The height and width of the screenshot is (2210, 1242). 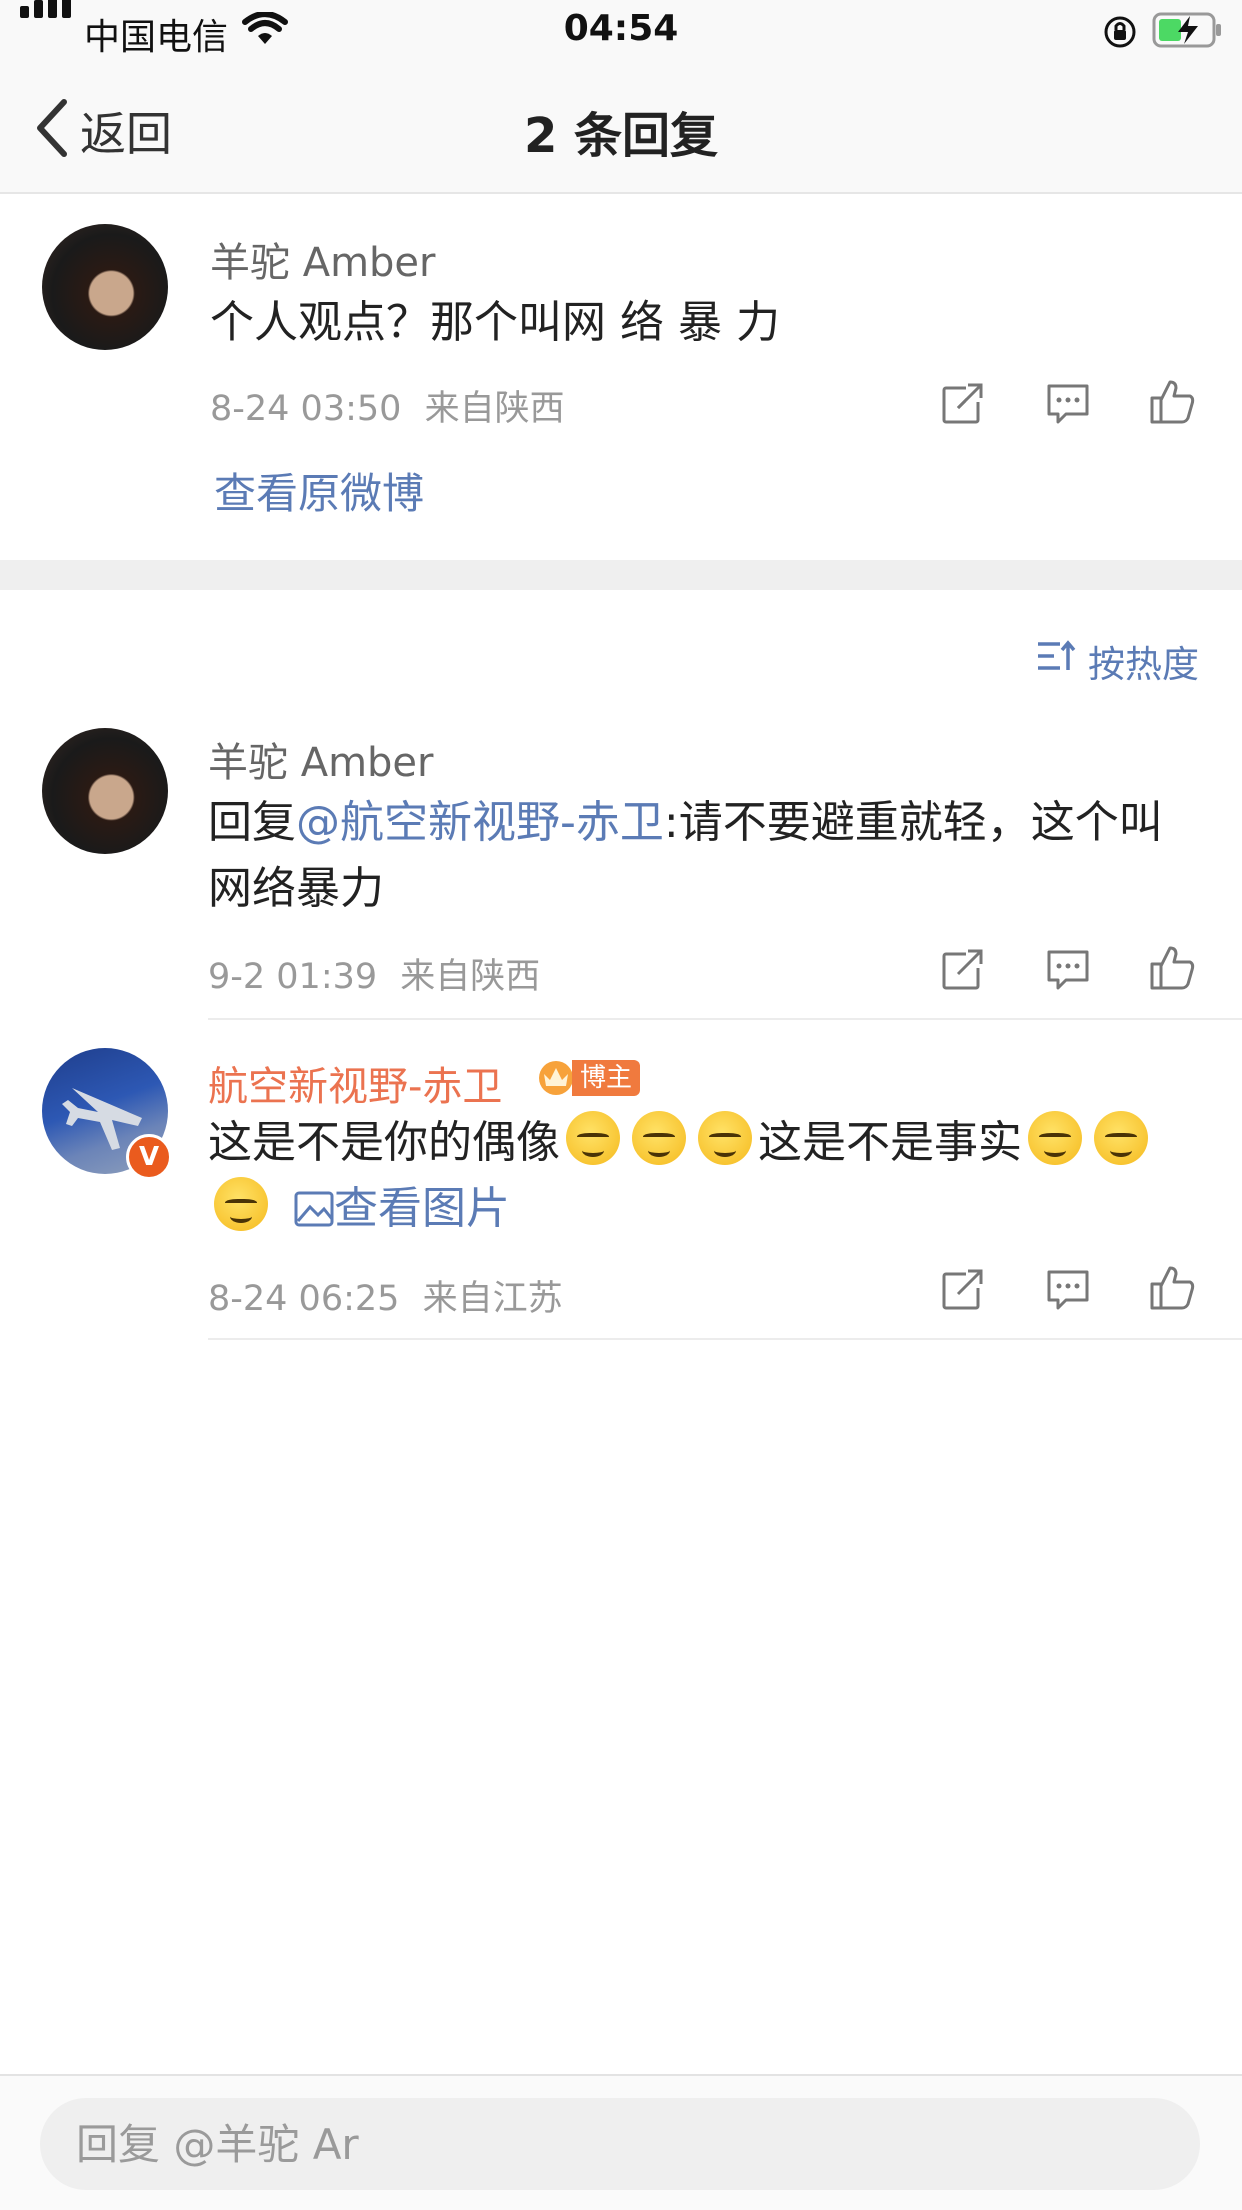 I want to click on reply-input-bar, so click(x=621, y=2142).